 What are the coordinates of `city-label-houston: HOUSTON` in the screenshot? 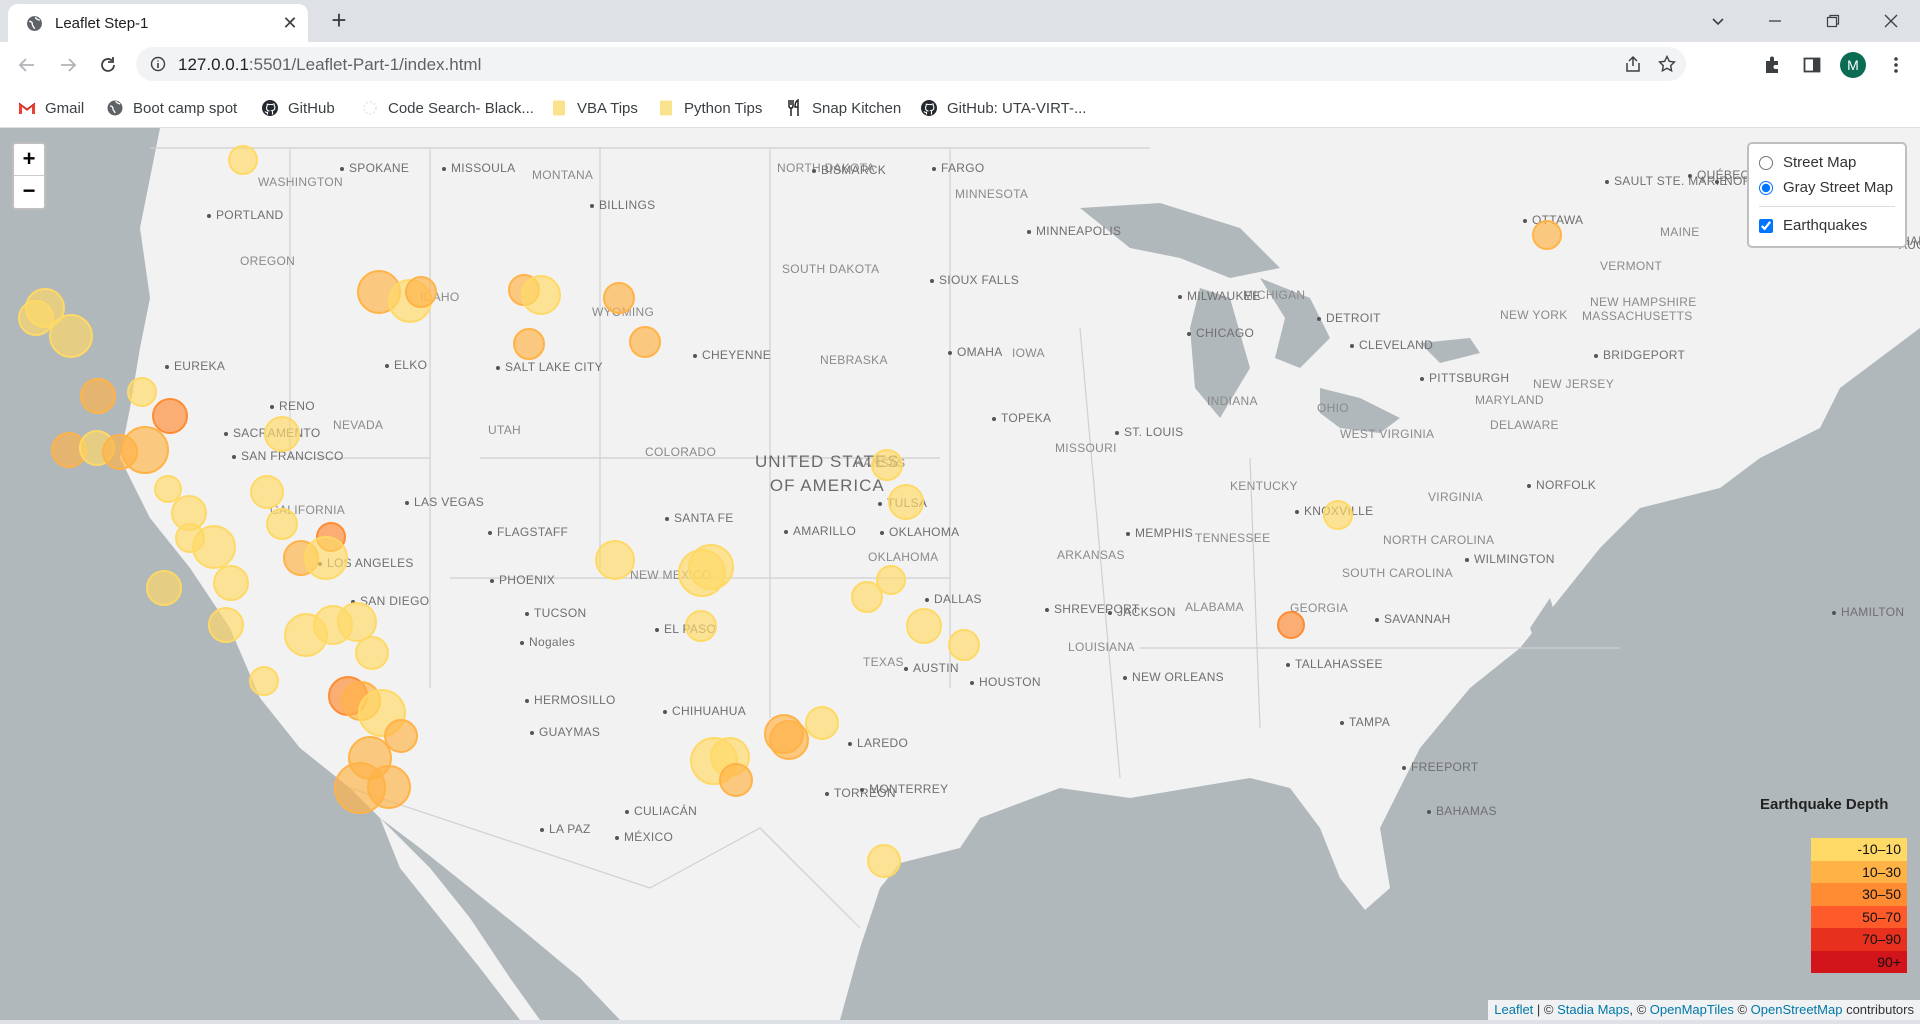 It's located at (1005, 682).